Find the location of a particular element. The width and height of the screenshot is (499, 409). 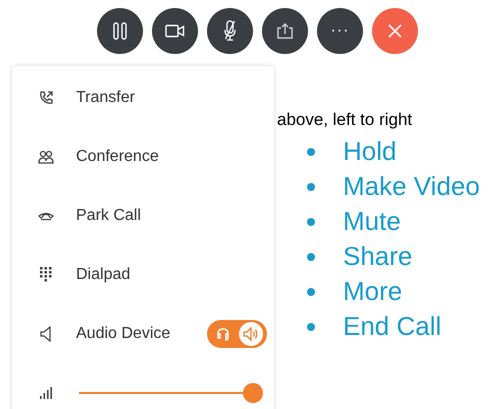

more-button: ··· is located at coordinates (340, 31).